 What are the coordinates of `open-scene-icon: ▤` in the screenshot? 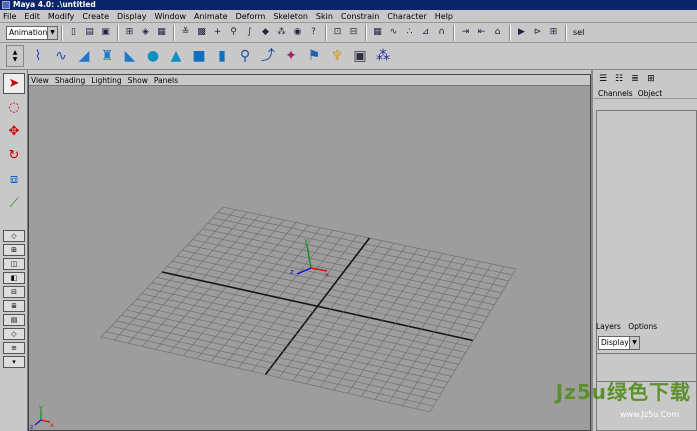 It's located at (89, 32).